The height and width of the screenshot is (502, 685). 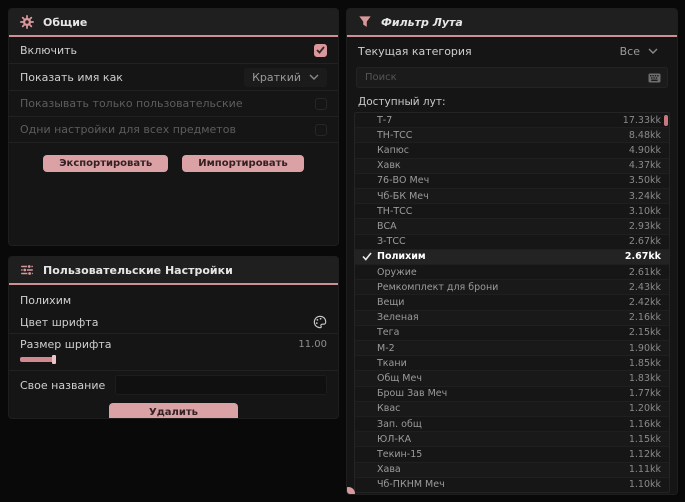 I want to click on loot-item-value: 3.24kk, so click(x=644, y=196).